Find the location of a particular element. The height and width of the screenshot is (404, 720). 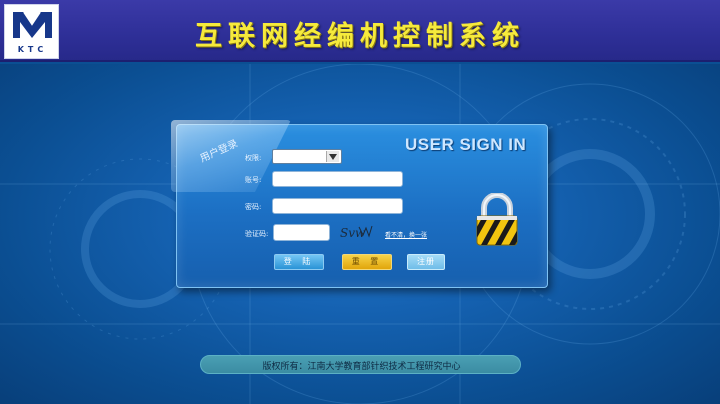

account-input is located at coordinates (337, 179).